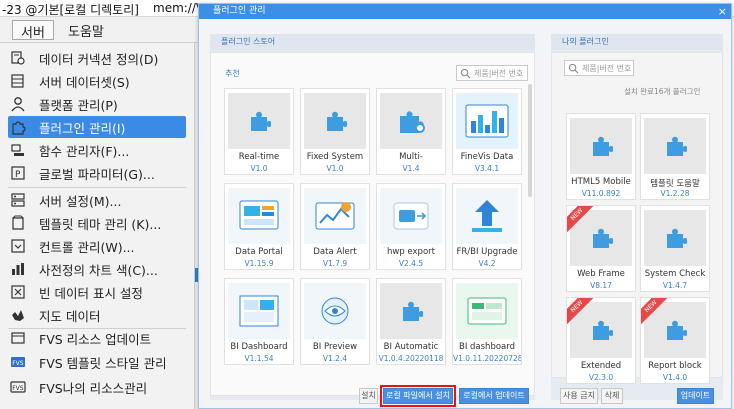 This screenshot has width=734, height=409. I want to click on plugin-version: V1.15.9, so click(259, 263).